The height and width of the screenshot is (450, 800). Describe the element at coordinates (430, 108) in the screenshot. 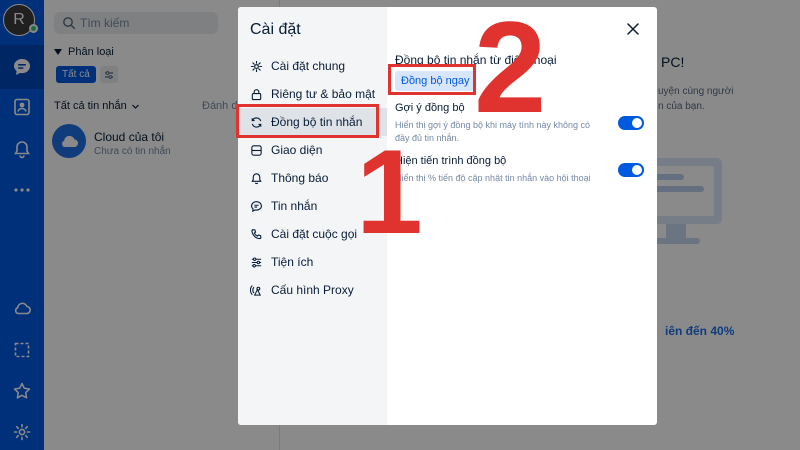

I see `option-title-sync-suggestion: Gợi ý đồng bộ` at that location.